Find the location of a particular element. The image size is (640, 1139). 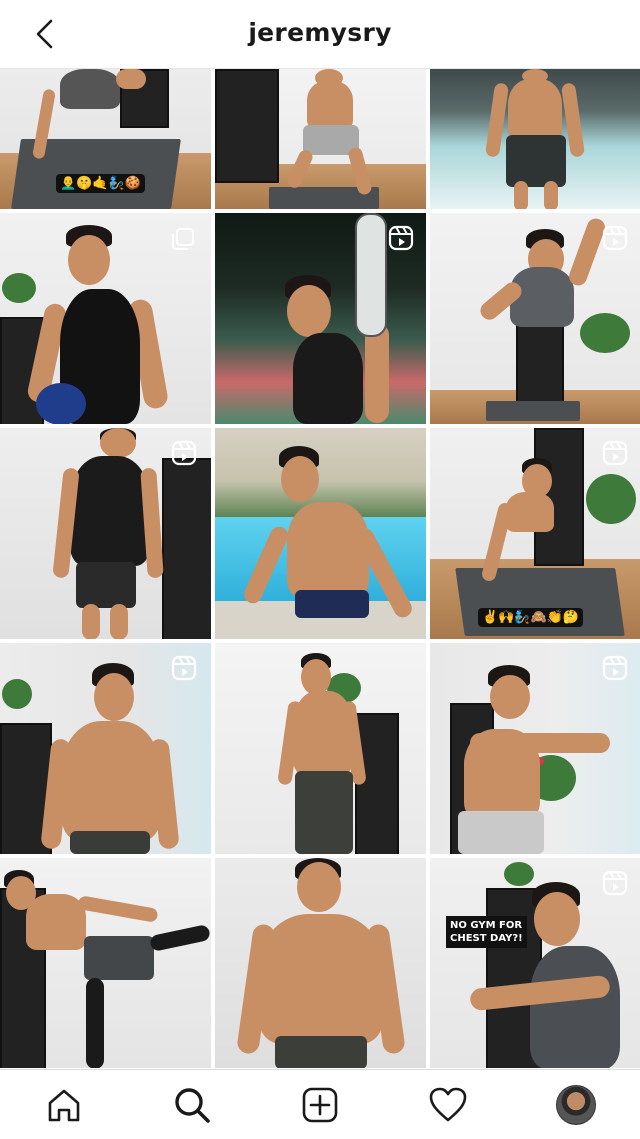

grid-post: ✌️🙌🧞🙈👏🤔 is located at coordinates (535, 533).